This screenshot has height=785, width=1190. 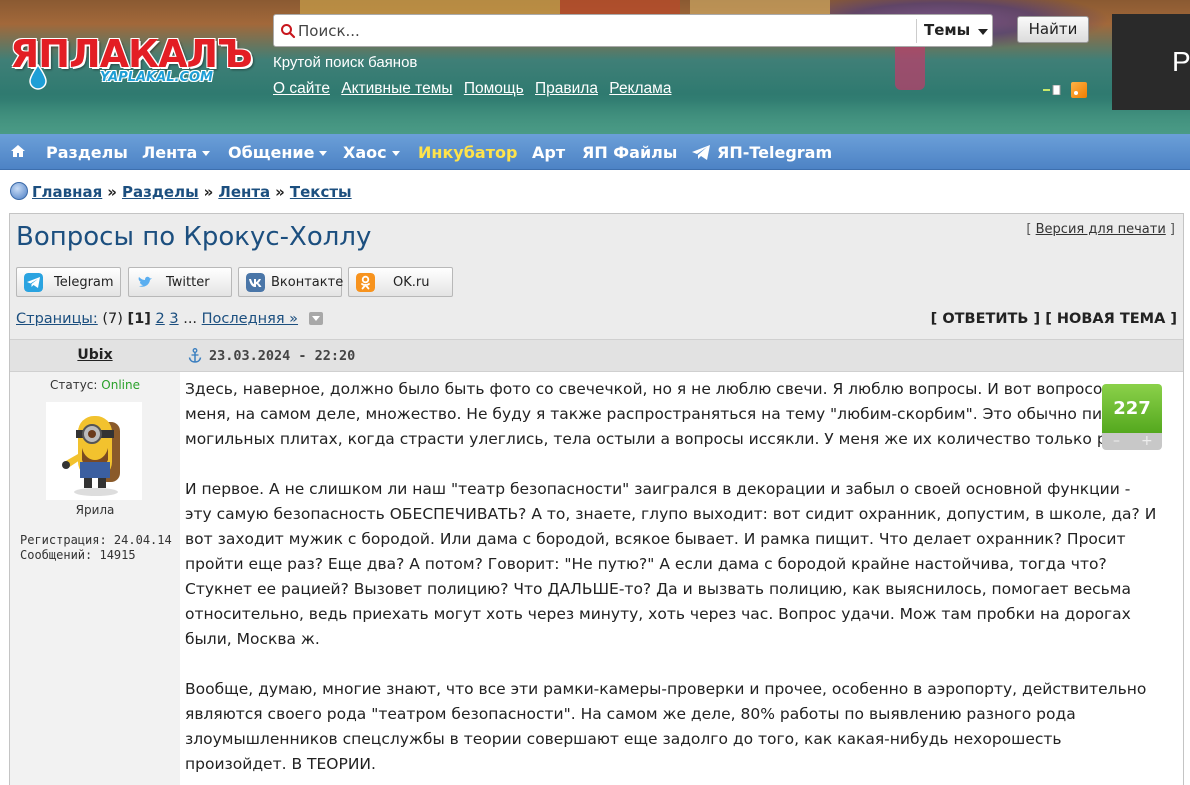 I want to click on breadcrumb-texts: Тексты, so click(x=321, y=192).